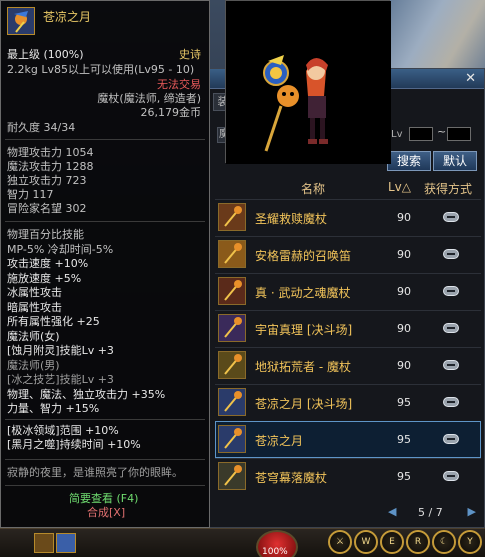 The width and height of the screenshot is (485, 557). Describe the element at coordinates (304, 330) in the screenshot. I see `item-row-name: 宇宙真理 [决斗场]` at that location.